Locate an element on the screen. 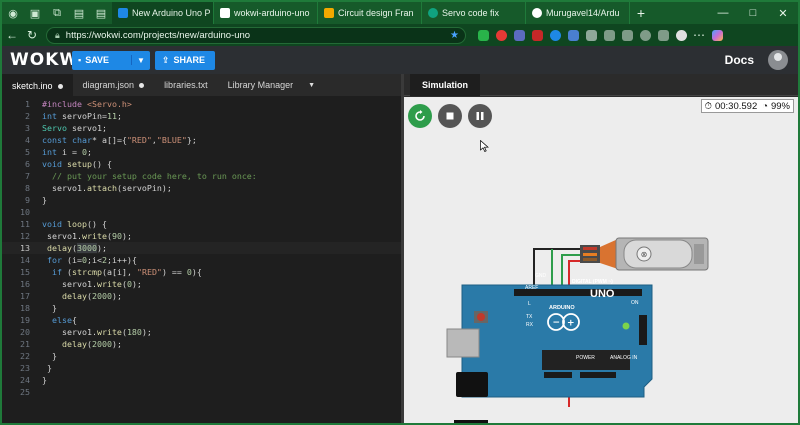 This screenshot has height=425, width=800. browser-tab-active: New Arduino Uno P ✕ is located at coordinates (163, 13).